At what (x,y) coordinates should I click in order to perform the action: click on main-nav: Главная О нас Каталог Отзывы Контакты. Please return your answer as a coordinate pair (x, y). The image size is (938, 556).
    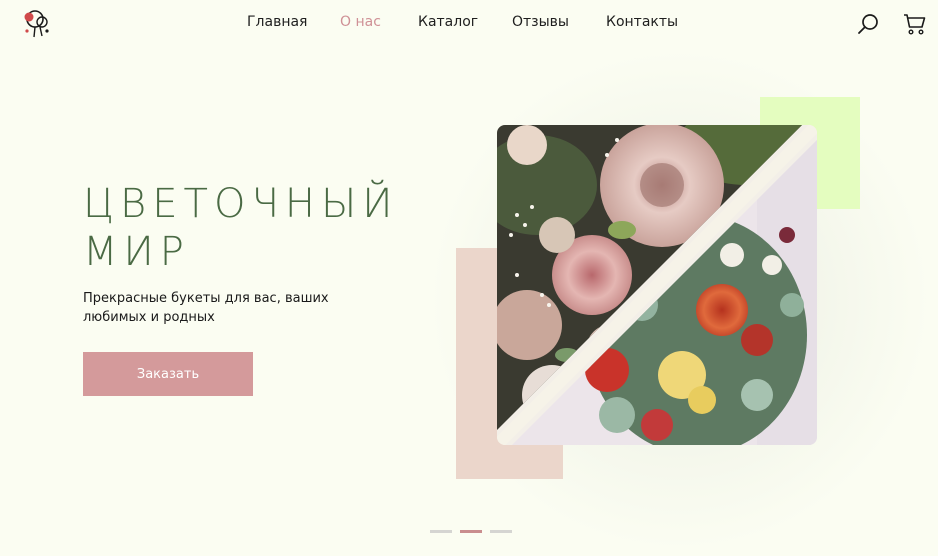
    Looking at the image, I should click on (469, 24).